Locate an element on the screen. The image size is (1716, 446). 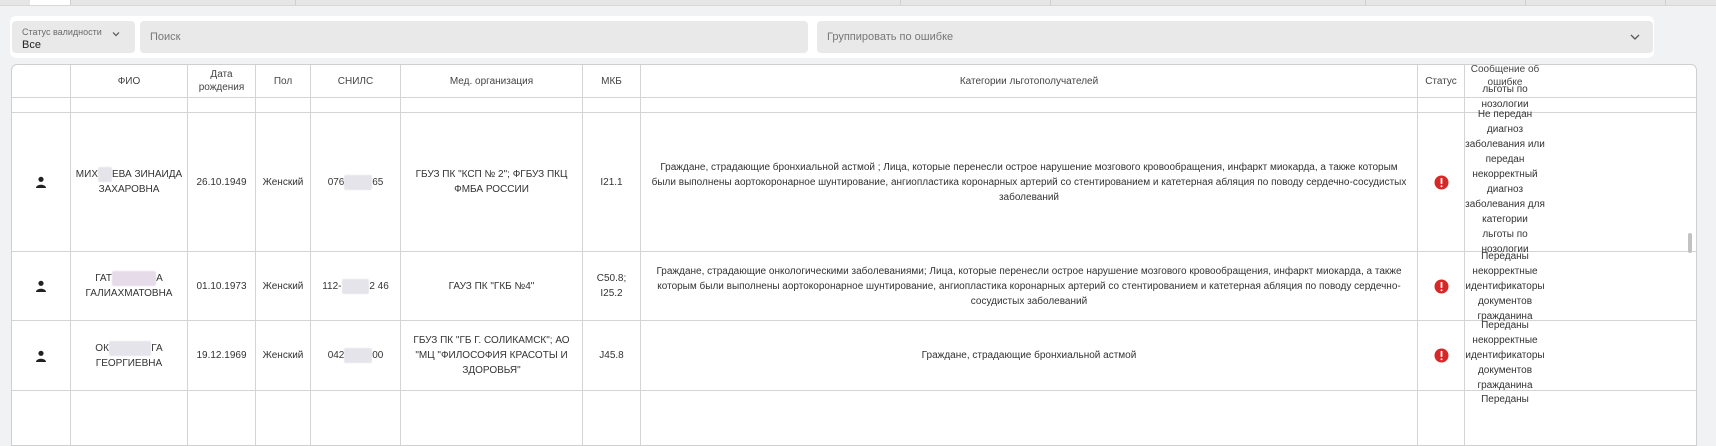
validity-status-value: Все is located at coordinates (31, 45).